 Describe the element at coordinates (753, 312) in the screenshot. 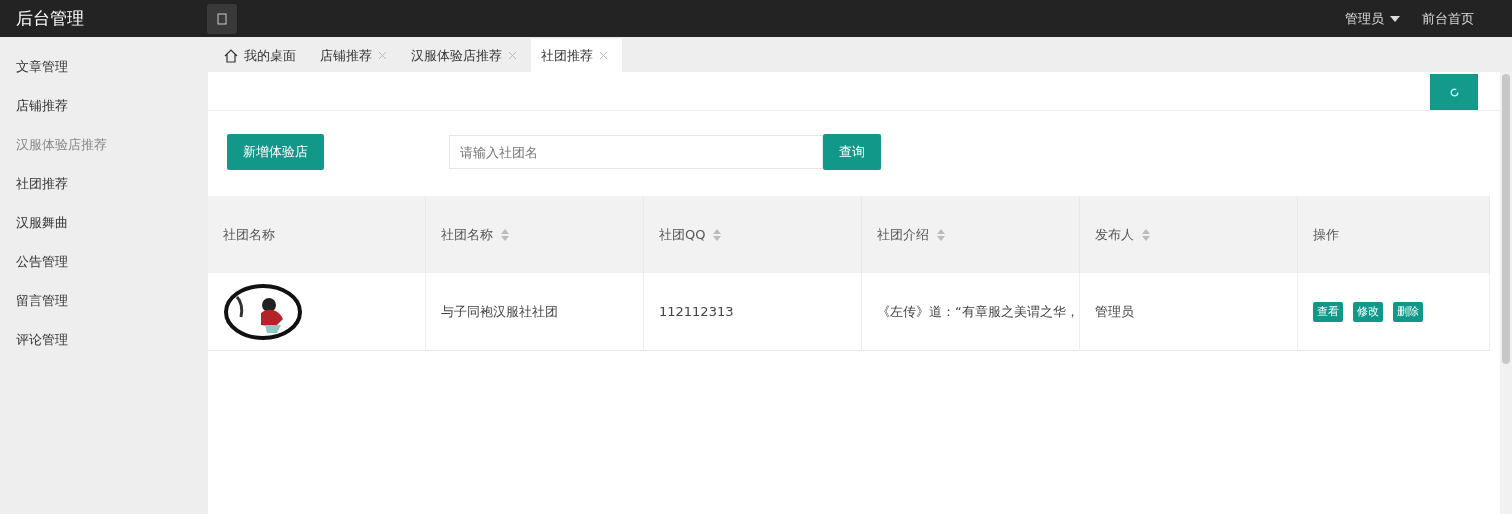

I see `table-cell: 112112313` at that location.